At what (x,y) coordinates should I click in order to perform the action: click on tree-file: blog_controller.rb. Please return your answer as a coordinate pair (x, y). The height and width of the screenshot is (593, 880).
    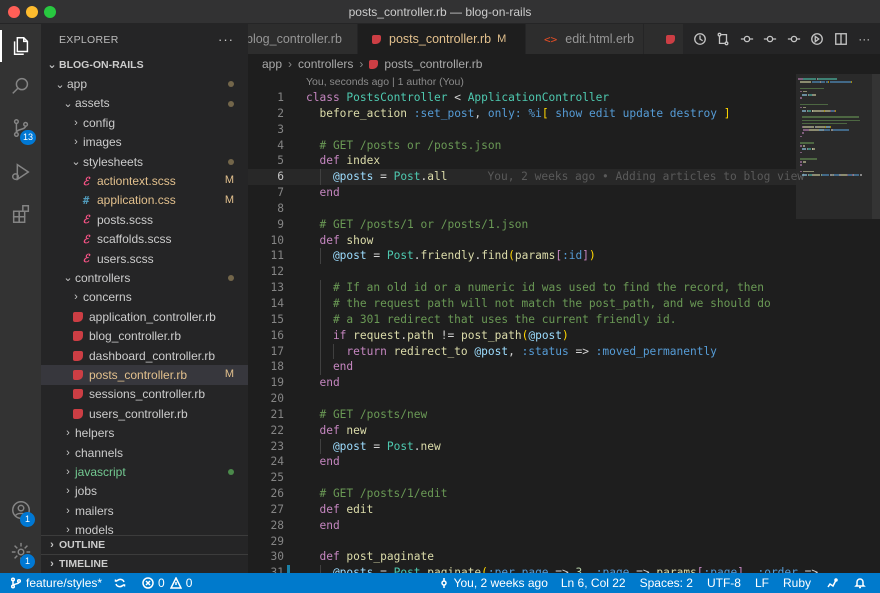
    Looking at the image, I should click on (144, 335).